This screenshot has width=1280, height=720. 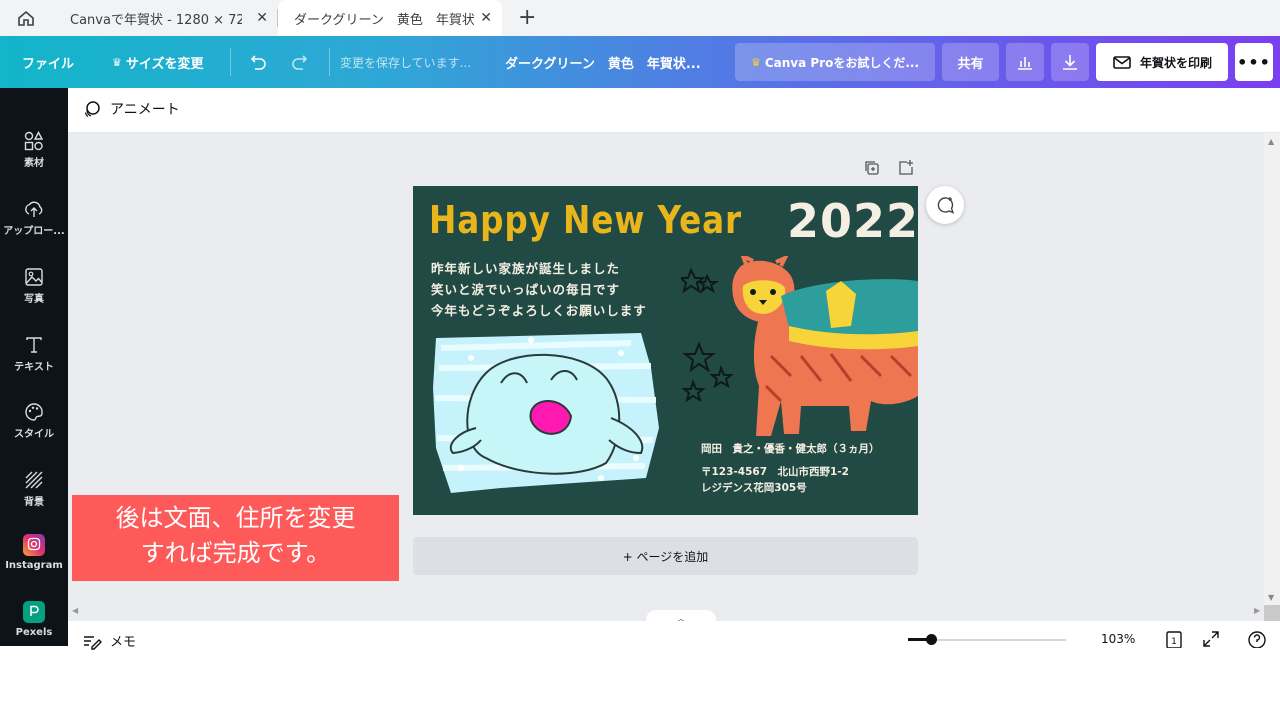 I want to click on address-line: レジデンス花岡305号, so click(x=754, y=488).